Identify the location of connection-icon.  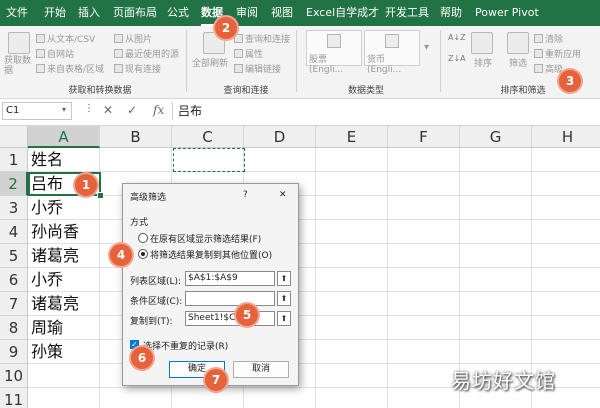
(118, 68).